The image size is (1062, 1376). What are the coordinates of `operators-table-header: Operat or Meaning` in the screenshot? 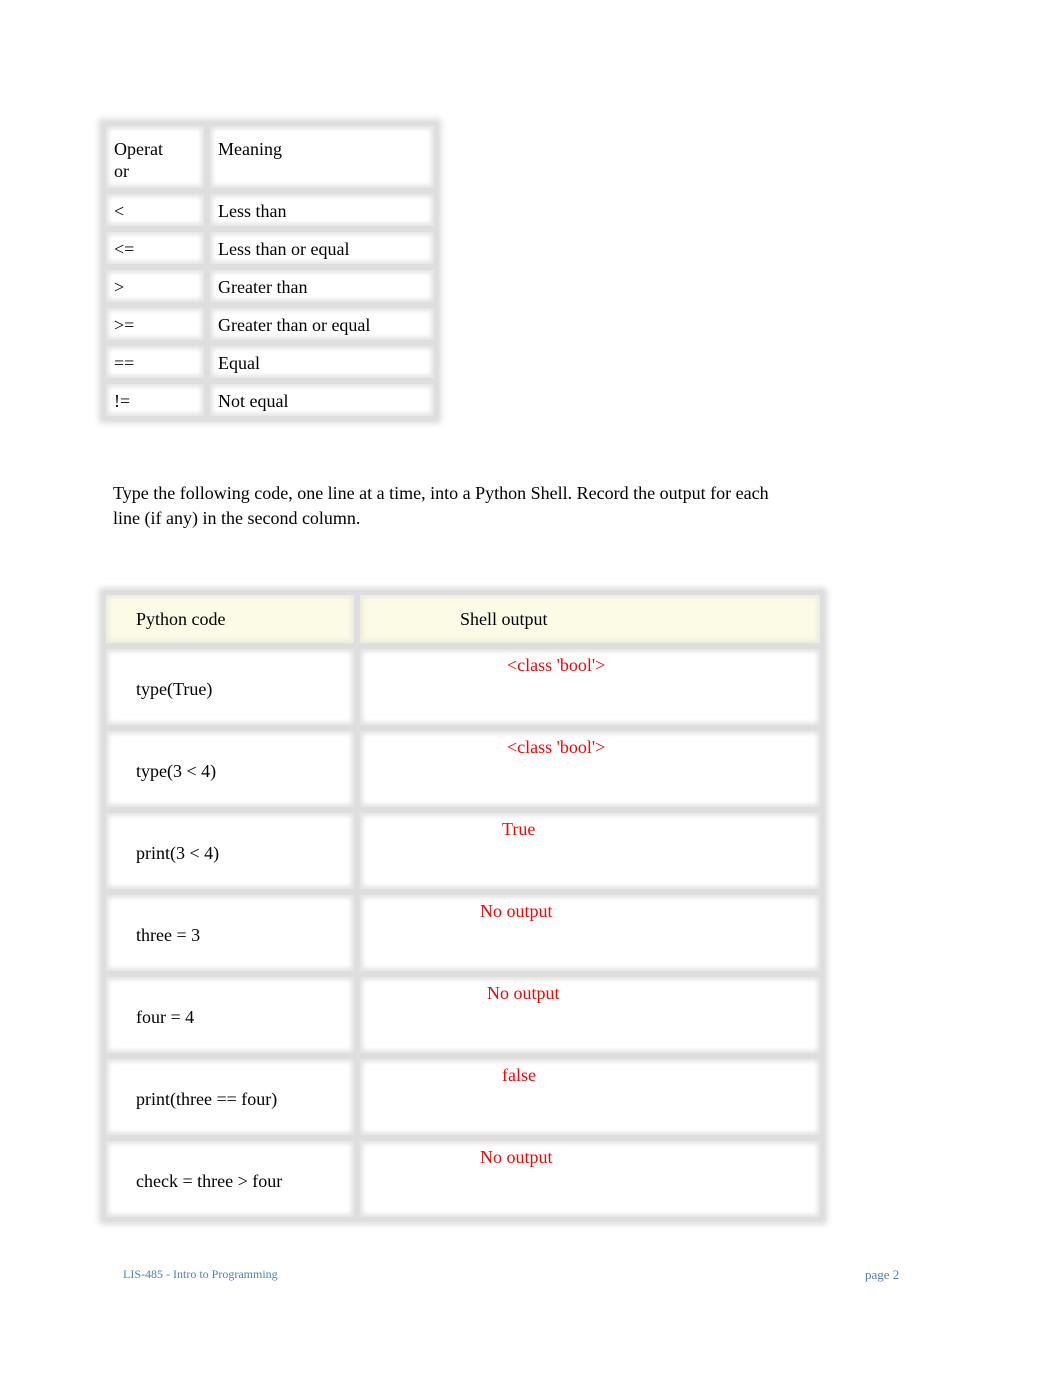 It's located at (270, 157).